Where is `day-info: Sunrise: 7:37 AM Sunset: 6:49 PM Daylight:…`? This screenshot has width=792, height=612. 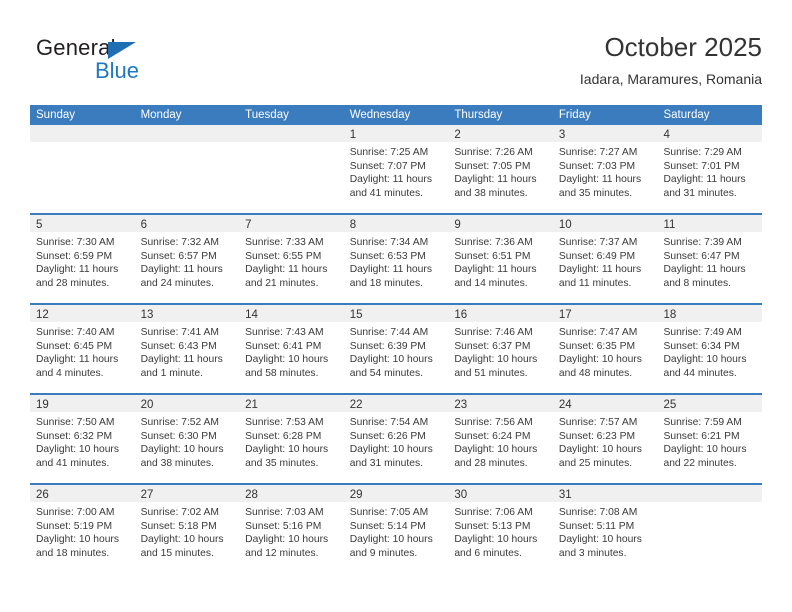 day-info: Sunrise: 7:37 AM Sunset: 6:49 PM Daylight:… is located at coordinates (605, 261).